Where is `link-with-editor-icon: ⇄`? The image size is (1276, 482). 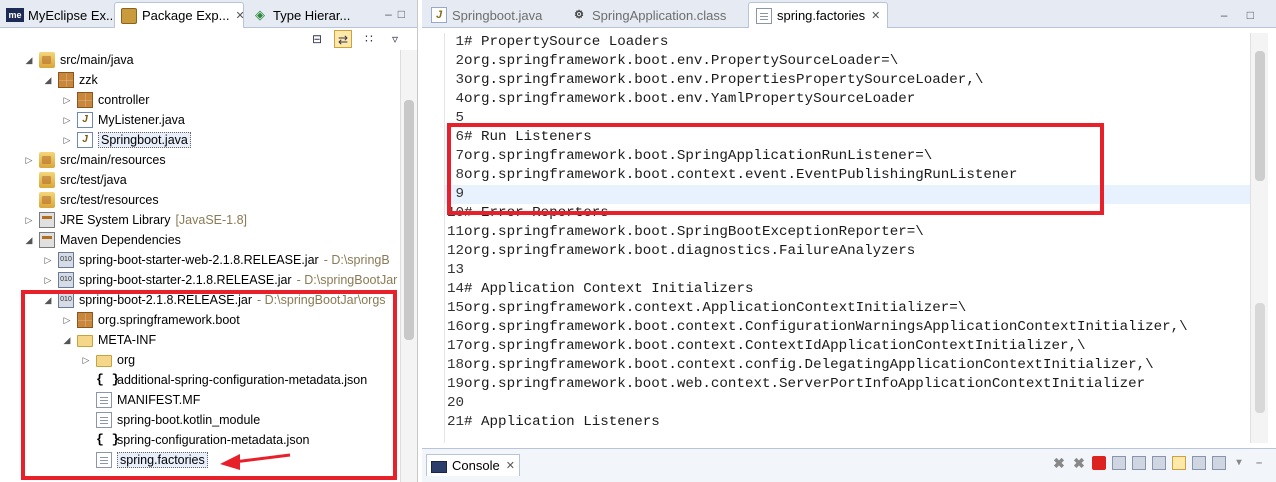
link-with-editor-icon: ⇄ is located at coordinates (343, 39).